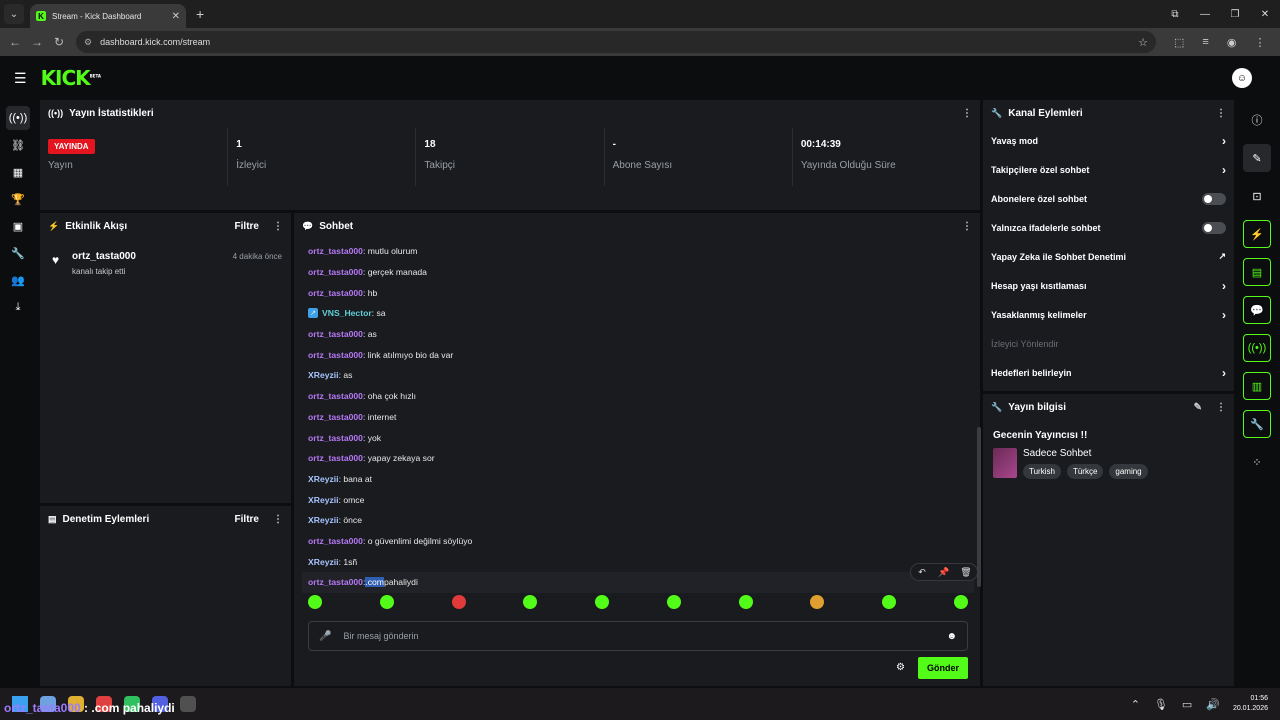  I want to click on chat-message: ortz_tasta000: yok, so click(638, 437).